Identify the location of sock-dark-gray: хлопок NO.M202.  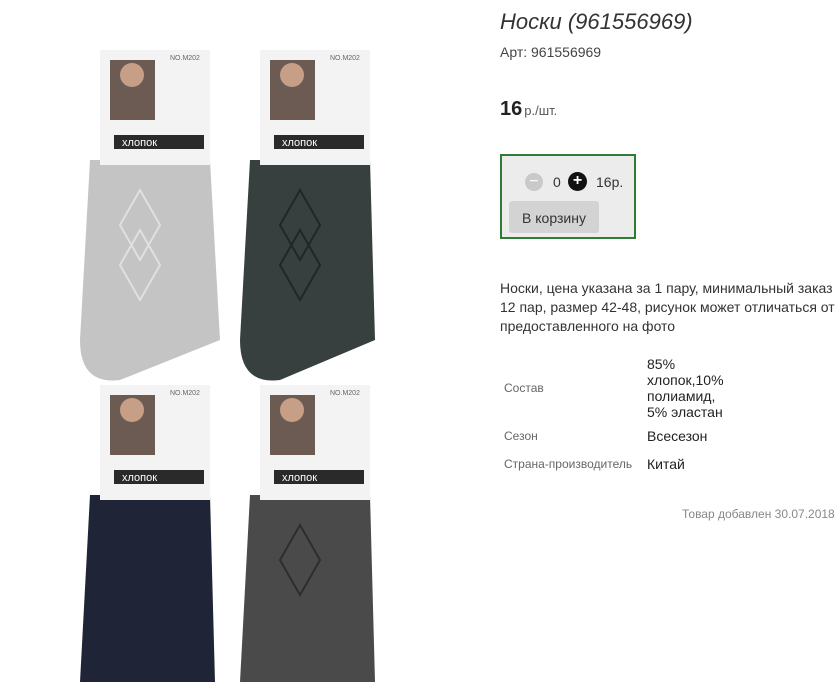
(310, 528).